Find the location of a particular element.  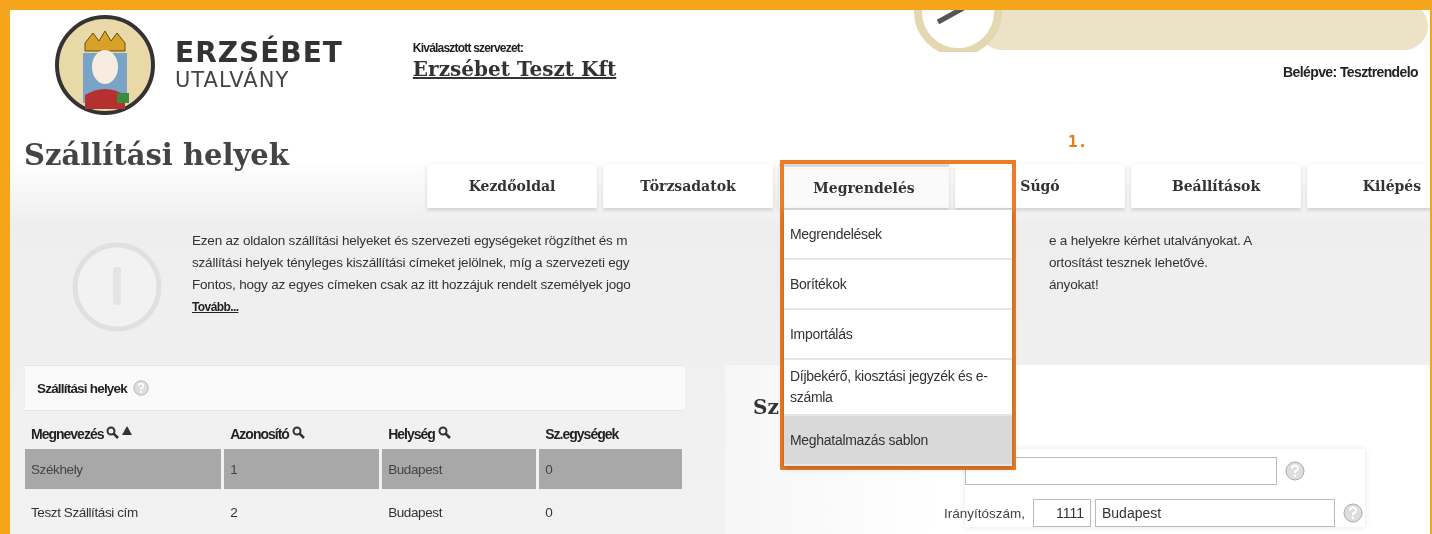

menu-item: Megrendelések is located at coordinates (898, 235).